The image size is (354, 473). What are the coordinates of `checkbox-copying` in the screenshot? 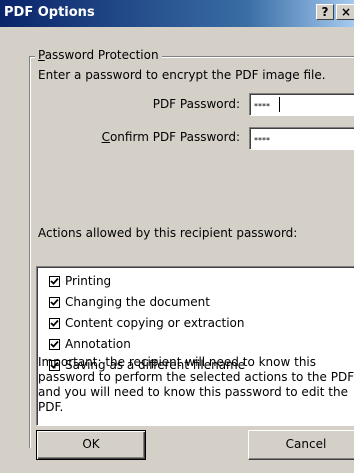 It's located at (54, 323).